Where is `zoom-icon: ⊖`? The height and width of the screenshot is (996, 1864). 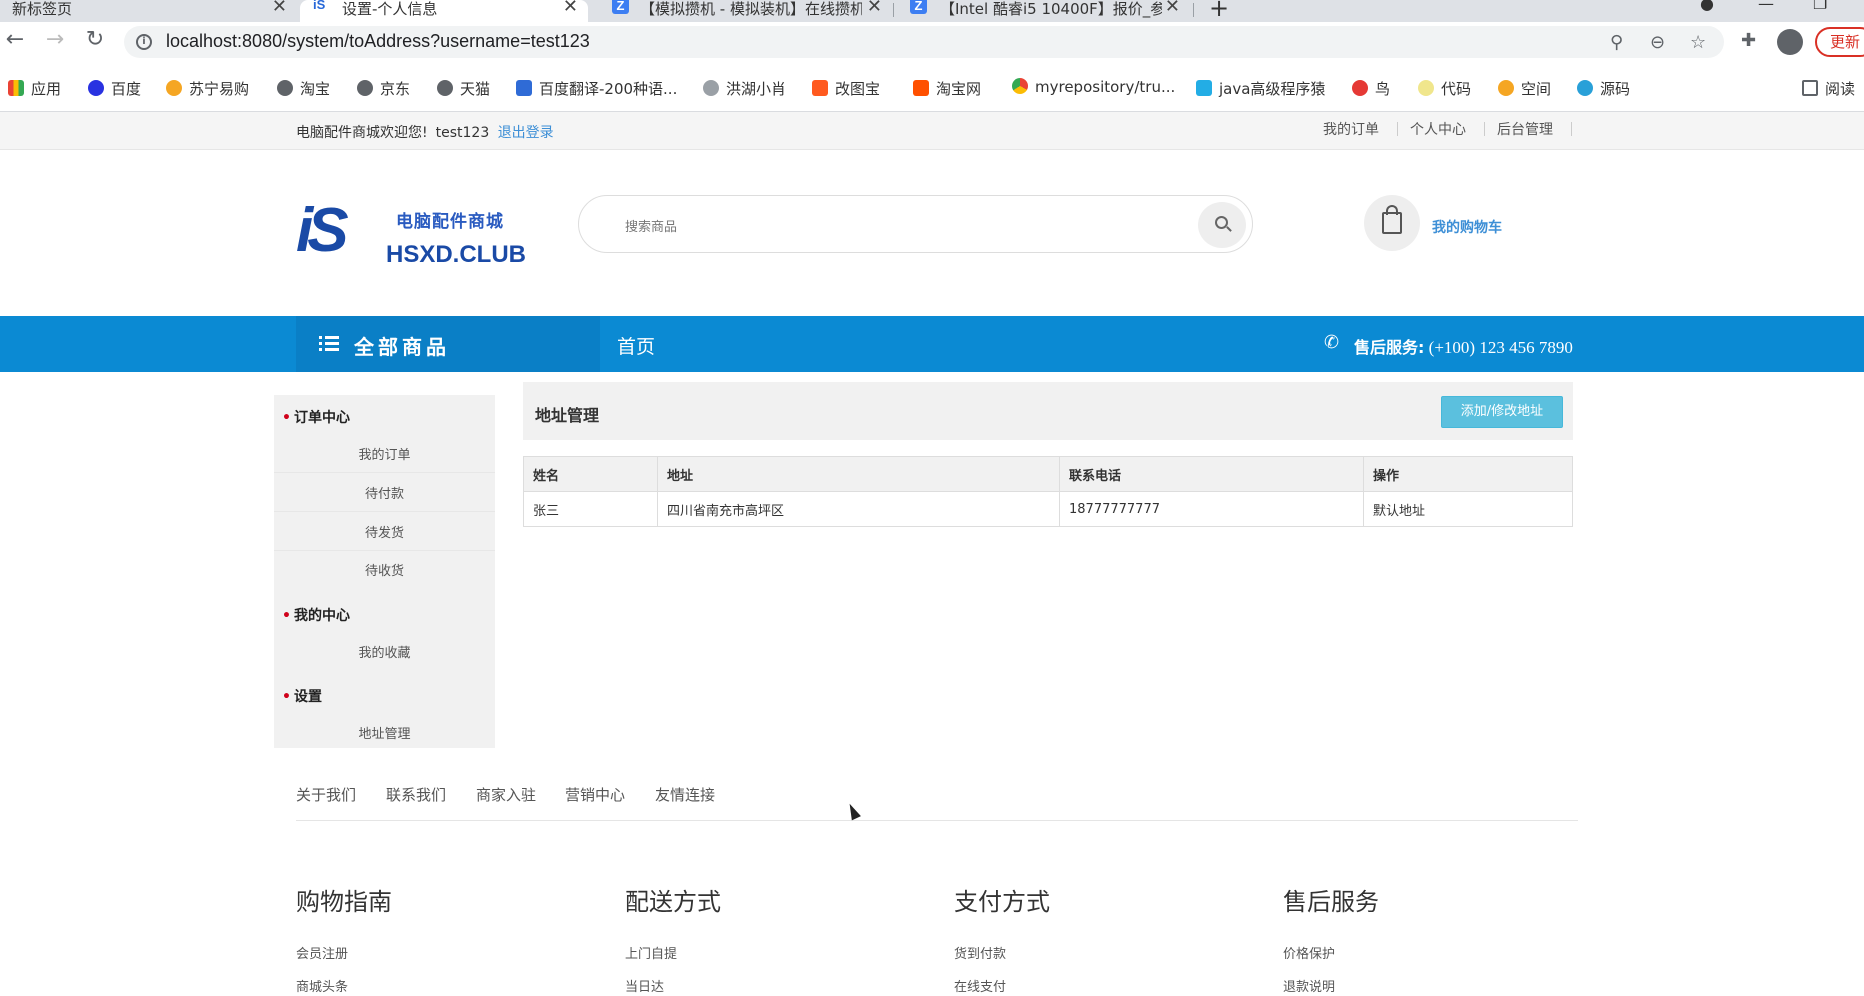
zoom-icon: ⊖ is located at coordinates (1657, 42).